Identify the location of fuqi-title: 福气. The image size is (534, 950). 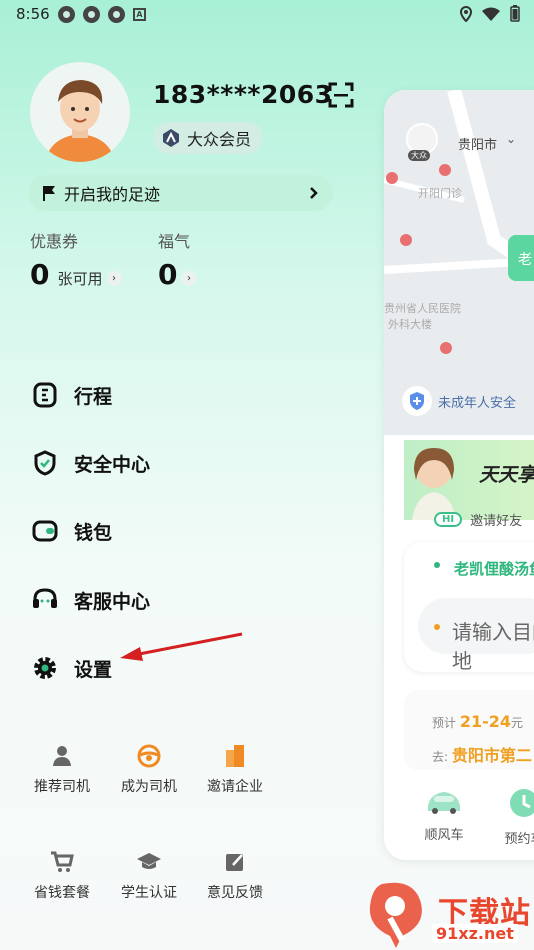
(174, 241).